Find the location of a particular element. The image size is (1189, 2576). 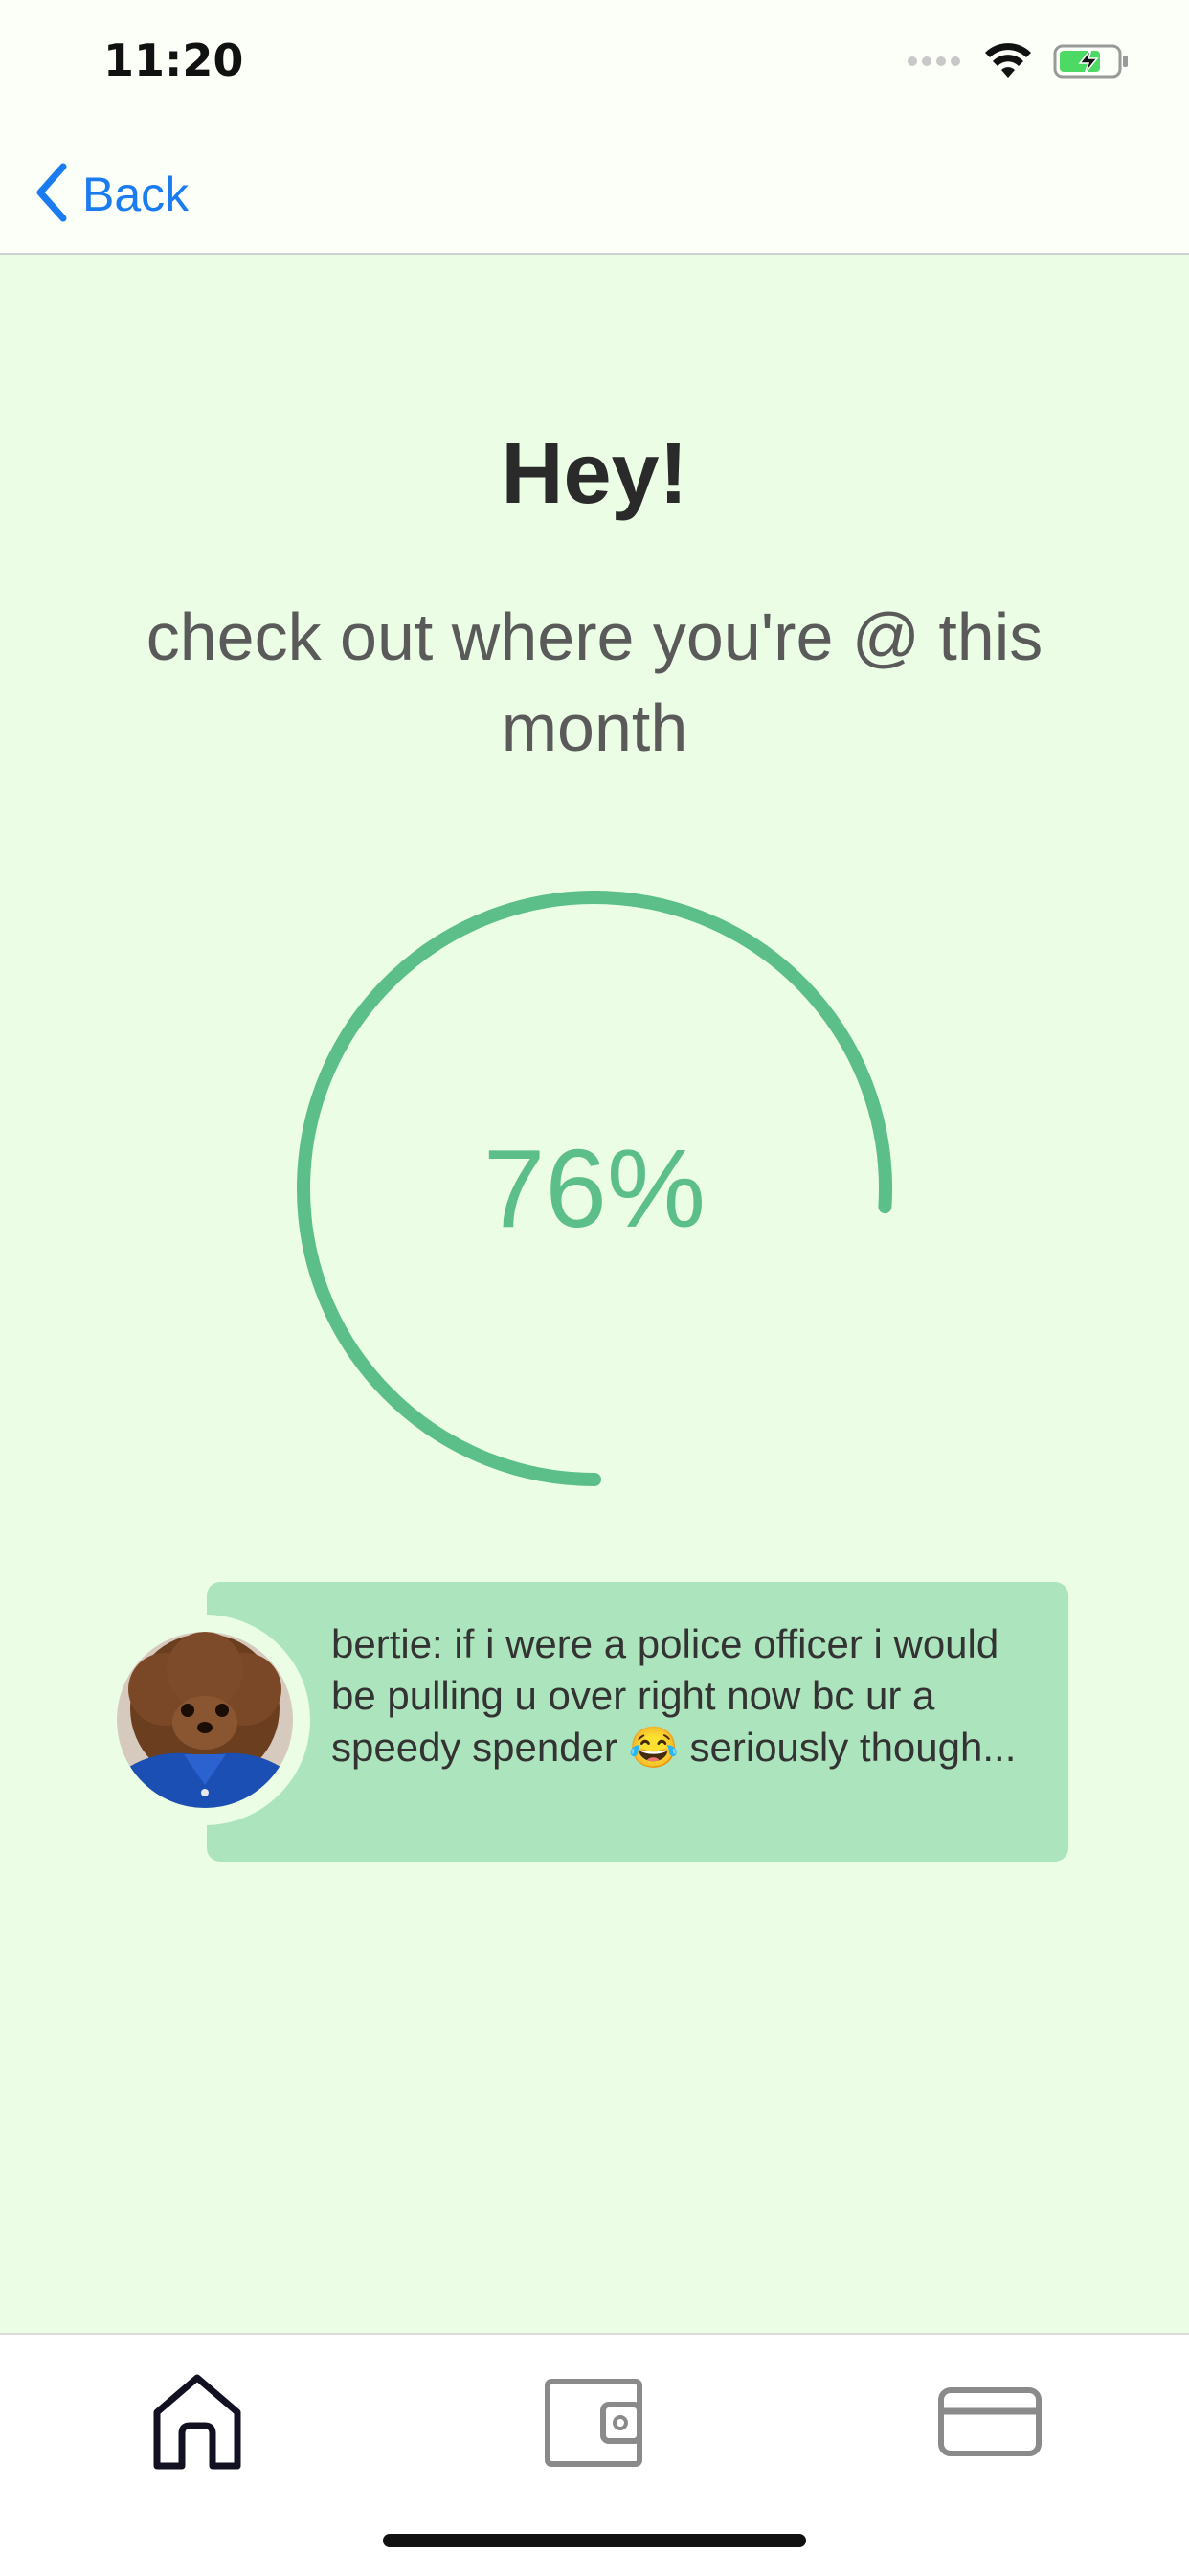

home-indicator is located at coordinates (594, 2540).